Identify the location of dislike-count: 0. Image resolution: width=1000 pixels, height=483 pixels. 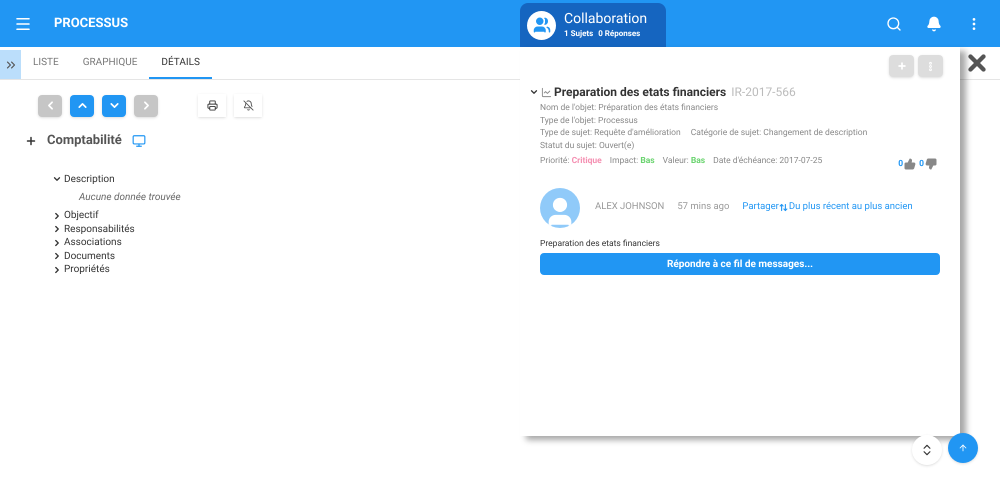
(921, 164).